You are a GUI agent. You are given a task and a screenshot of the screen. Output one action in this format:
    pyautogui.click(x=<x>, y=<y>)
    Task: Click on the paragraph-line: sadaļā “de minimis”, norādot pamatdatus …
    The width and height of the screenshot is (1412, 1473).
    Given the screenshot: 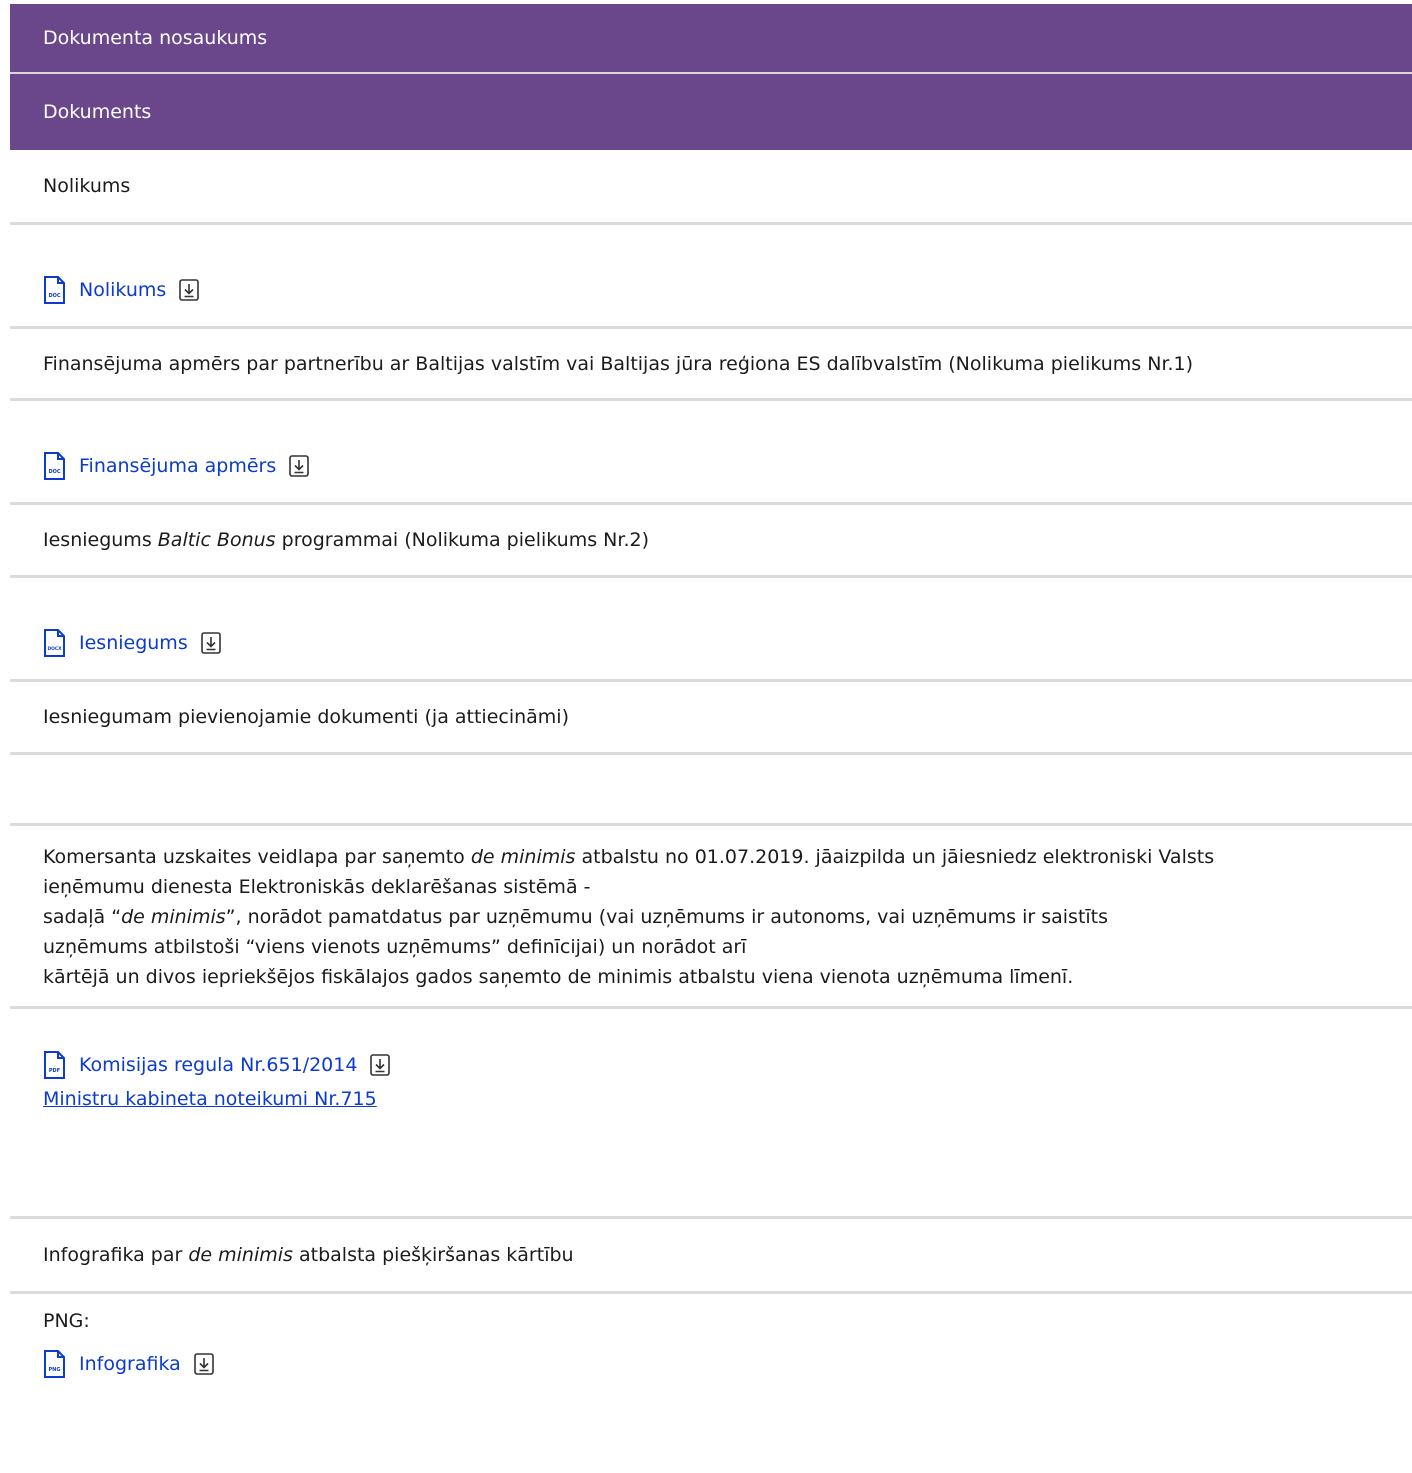 What is the action you would take?
    pyautogui.click(x=576, y=917)
    